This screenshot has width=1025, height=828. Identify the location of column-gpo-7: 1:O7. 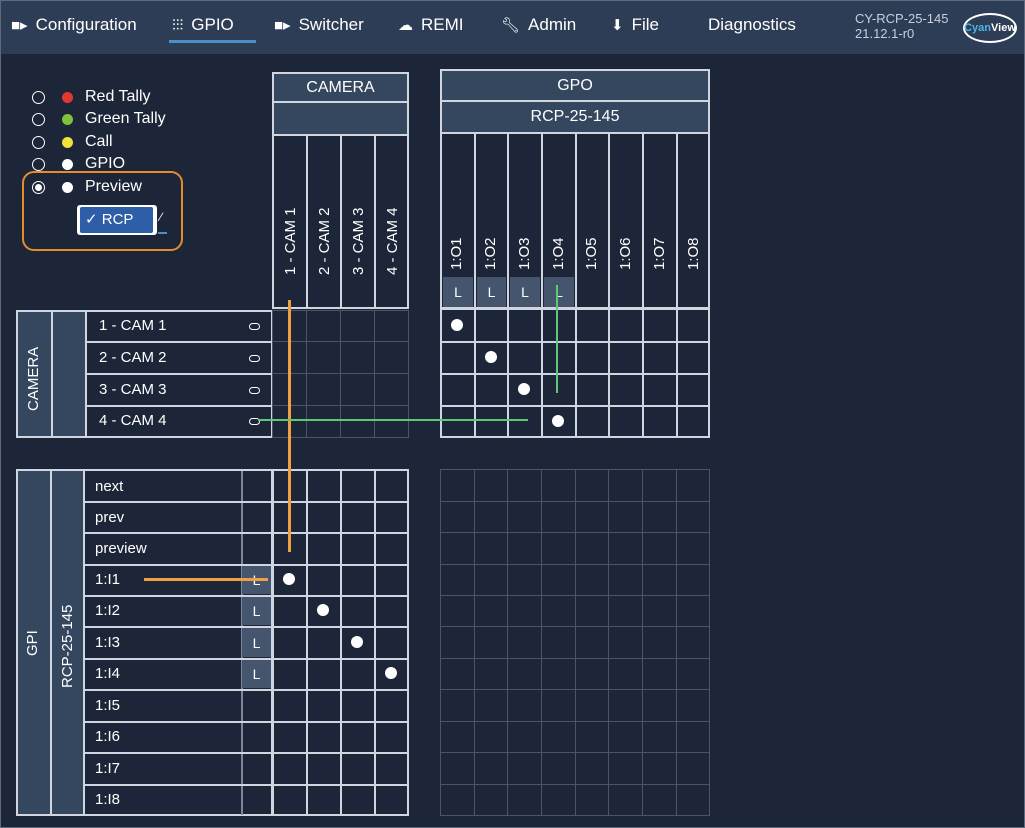
(659, 253).